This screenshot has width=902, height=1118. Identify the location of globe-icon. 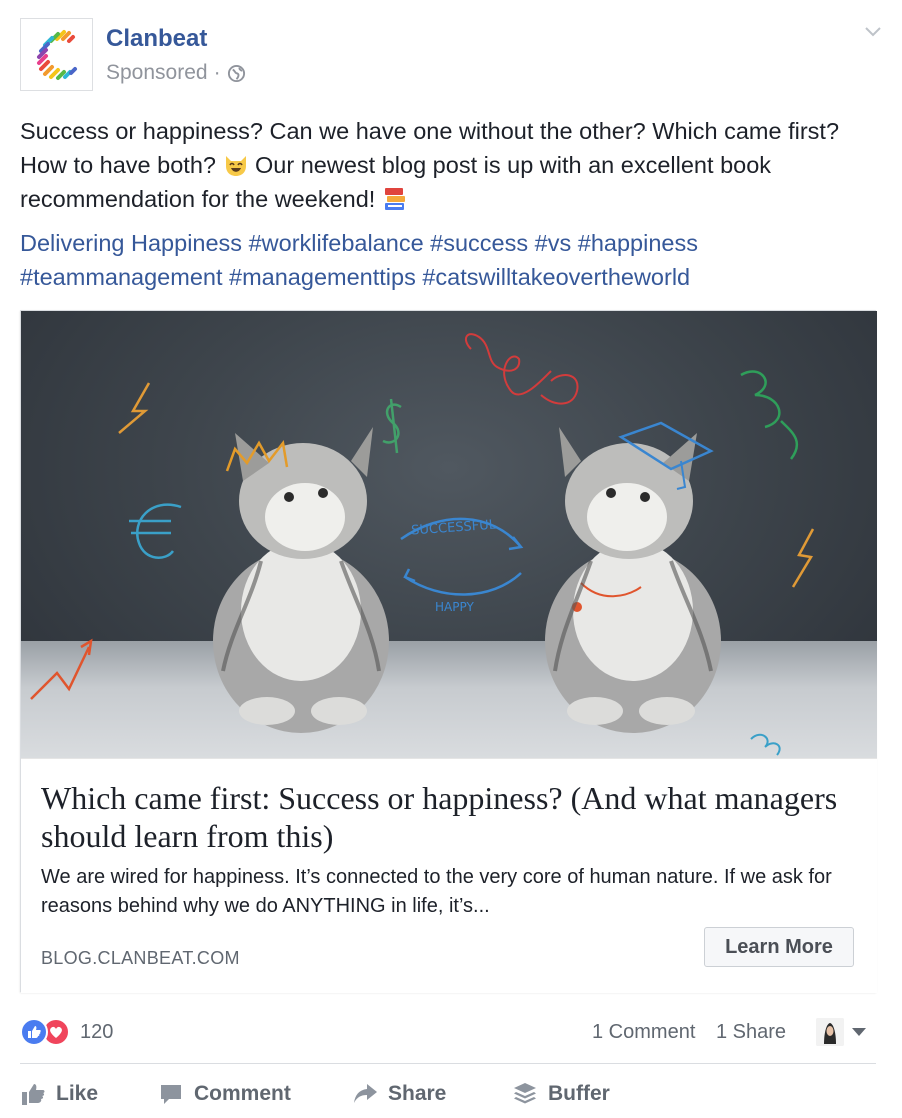
(236, 73).